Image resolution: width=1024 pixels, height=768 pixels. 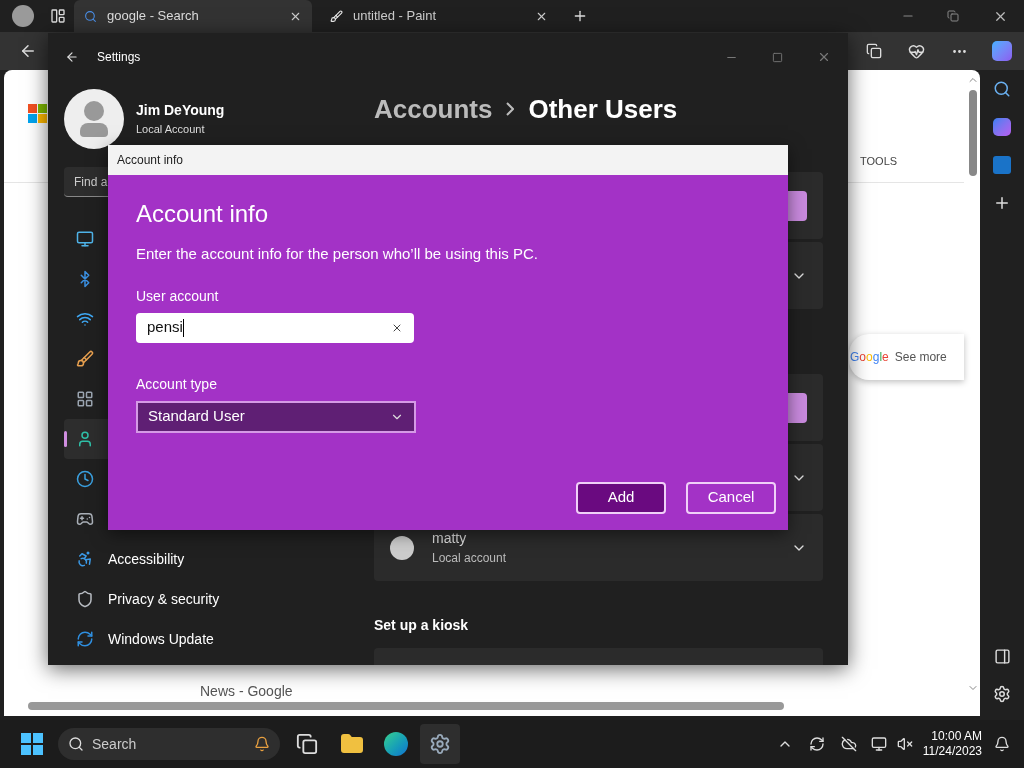 What do you see at coordinates (395, 16) in the screenshot?
I see `tab-title: untitled - Paint` at bounding box center [395, 16].